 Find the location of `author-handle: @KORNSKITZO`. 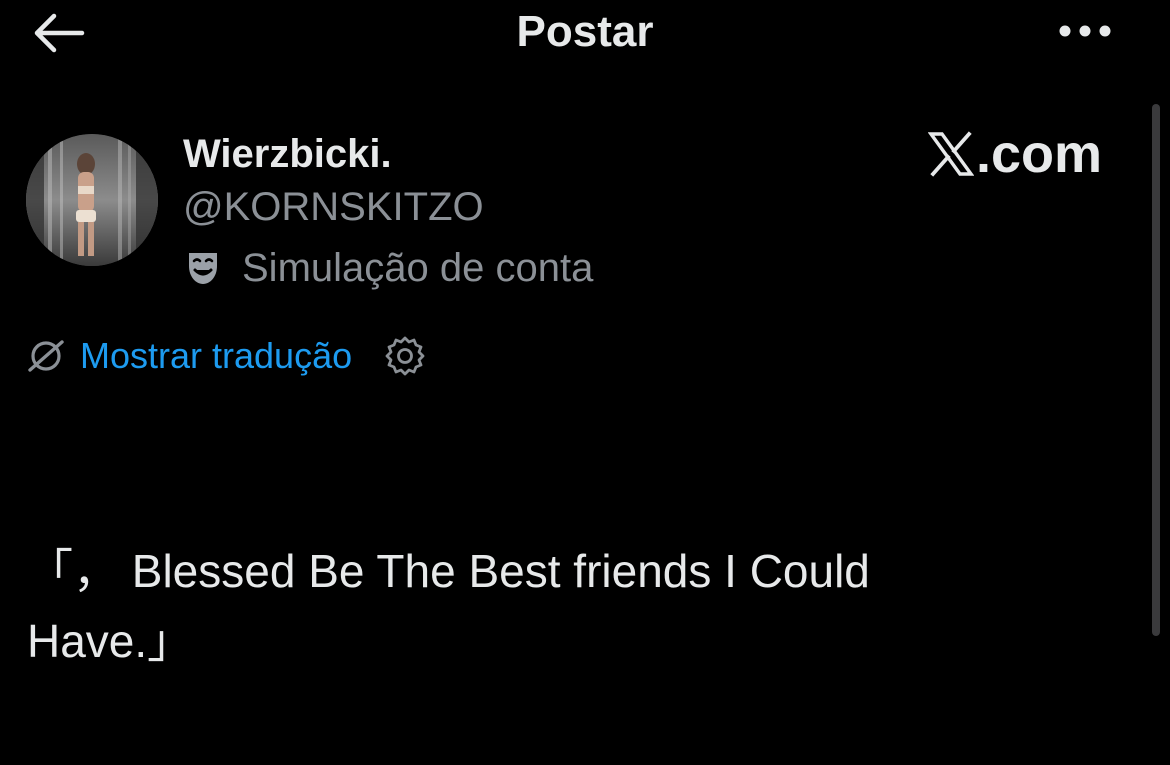

author-handle: @KORNSKITZO is located at coordinates (333, 207).